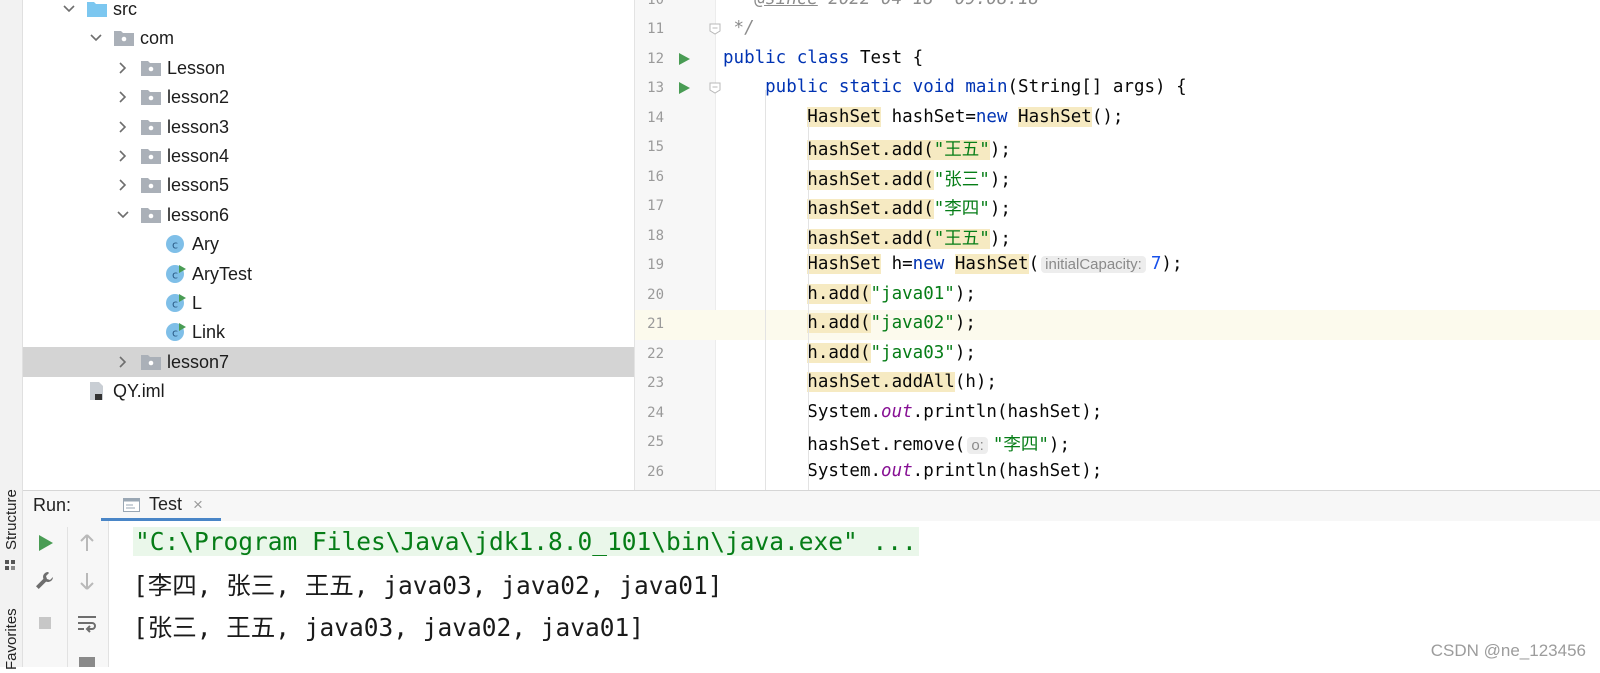 The width and height of the screenshot is (1600, 673). What do you see at coordinates (45, 581) in the screenshot?
I see `wrench-icon` at bounding box center [45, 581].